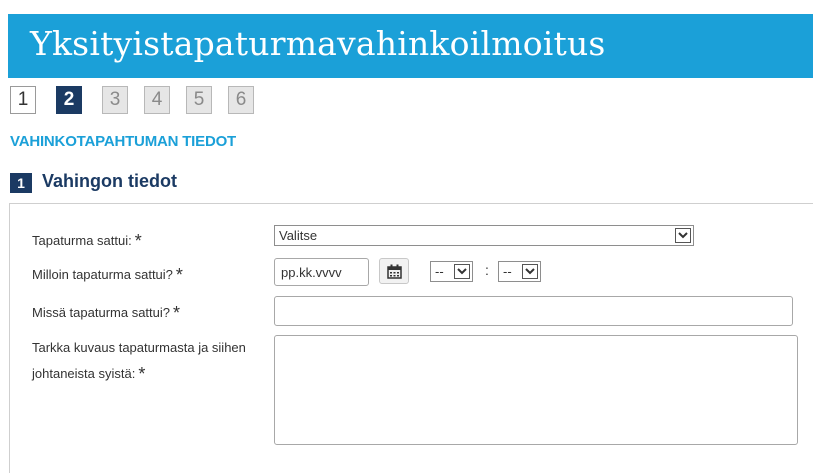 This screenshot has height=473, width=813. I want to click on accident-time-label: Milloin tapaturma sattui? *, so click(107, 274).